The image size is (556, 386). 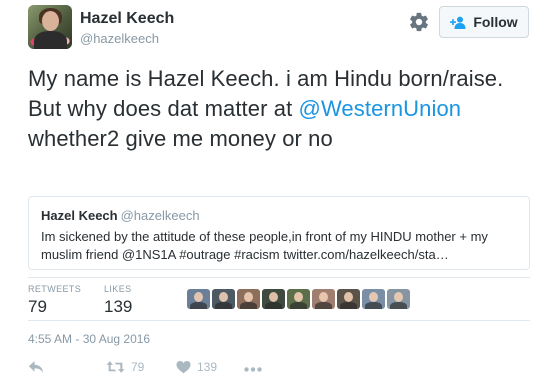 What do you see at coordinates (54, 300) in the screenshot?
I see `retweets-stat: RETWEETS 79` at bounding box center [54, 300].